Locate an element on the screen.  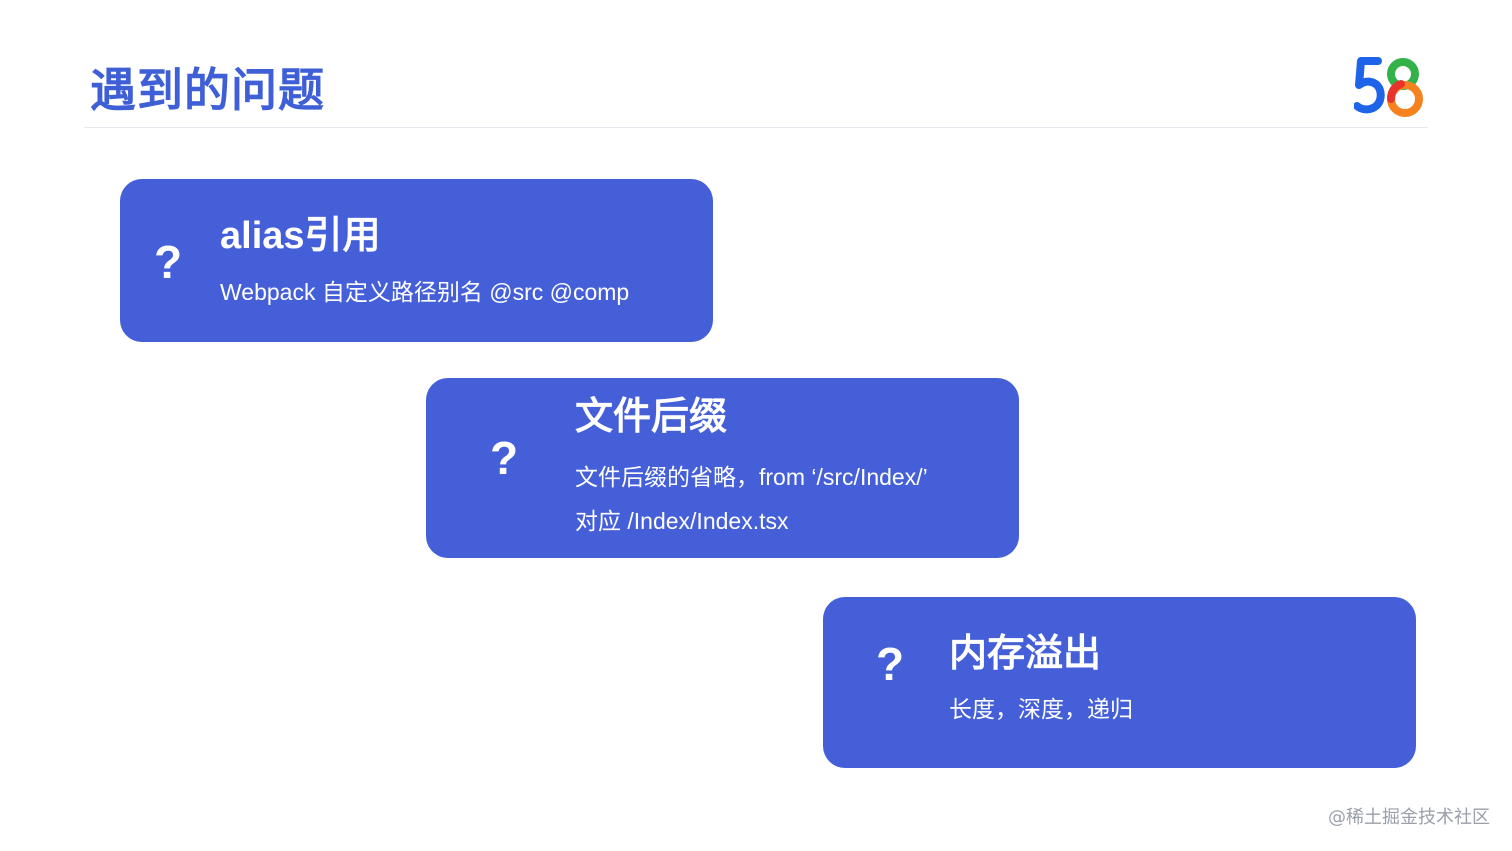
logo-digit-five is located at coordinates (1369, 85).